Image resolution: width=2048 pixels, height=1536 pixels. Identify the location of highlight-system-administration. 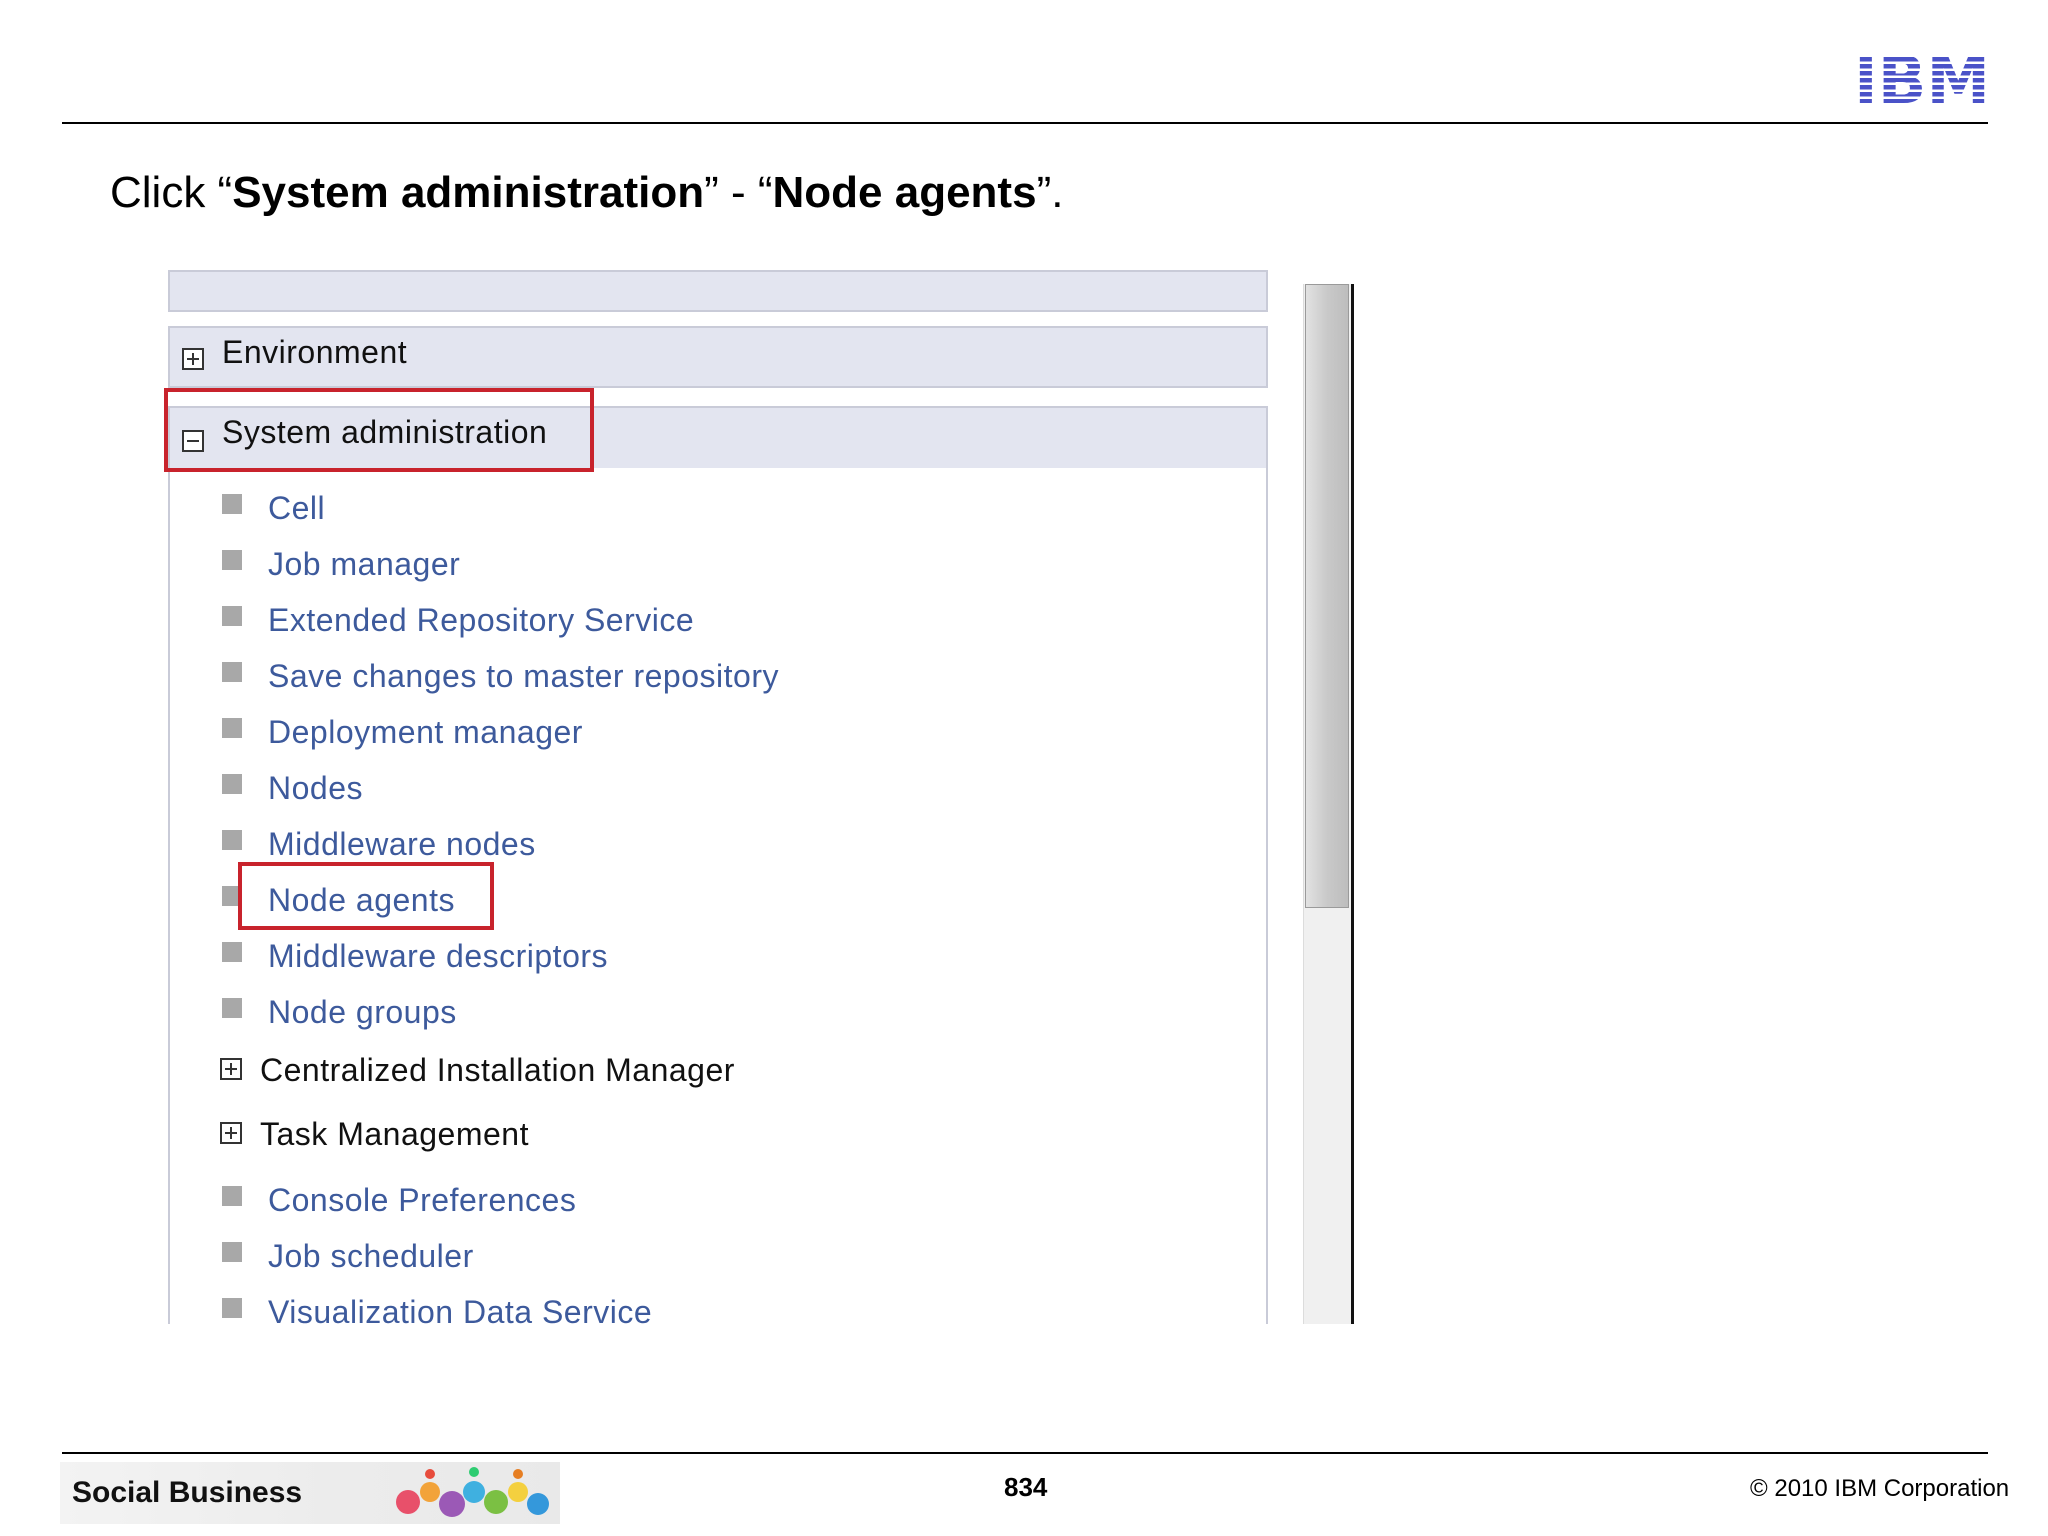
(379, 430).